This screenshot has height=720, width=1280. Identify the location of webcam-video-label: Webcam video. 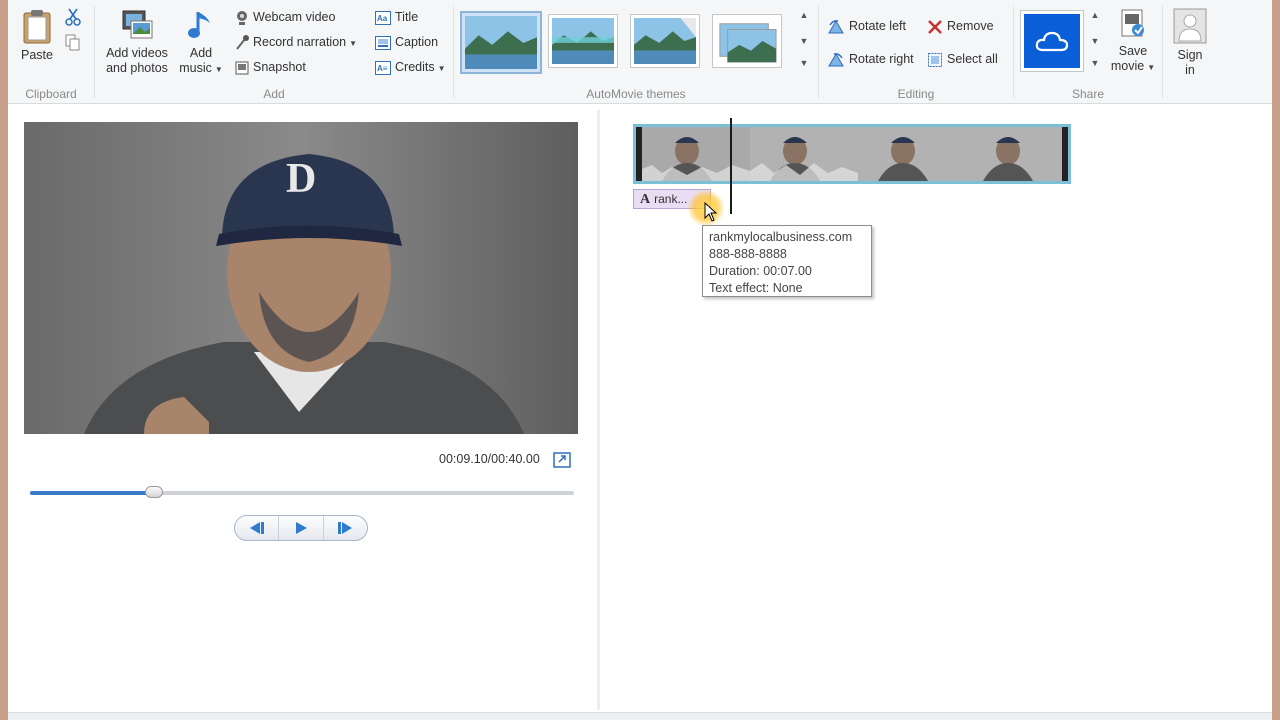
(294, 17).